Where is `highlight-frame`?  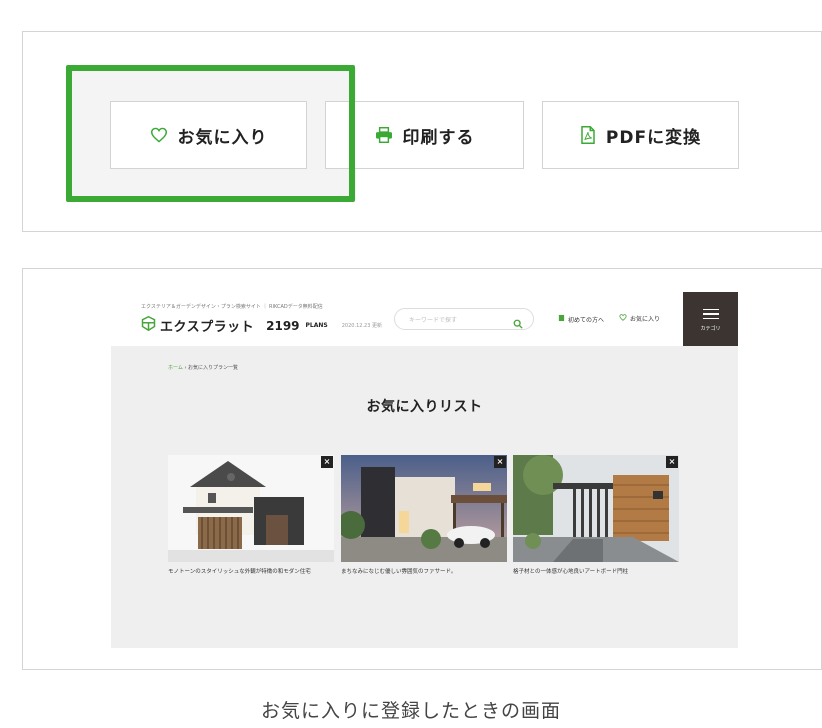
highlight-frame is located at coordinates (210, 133).